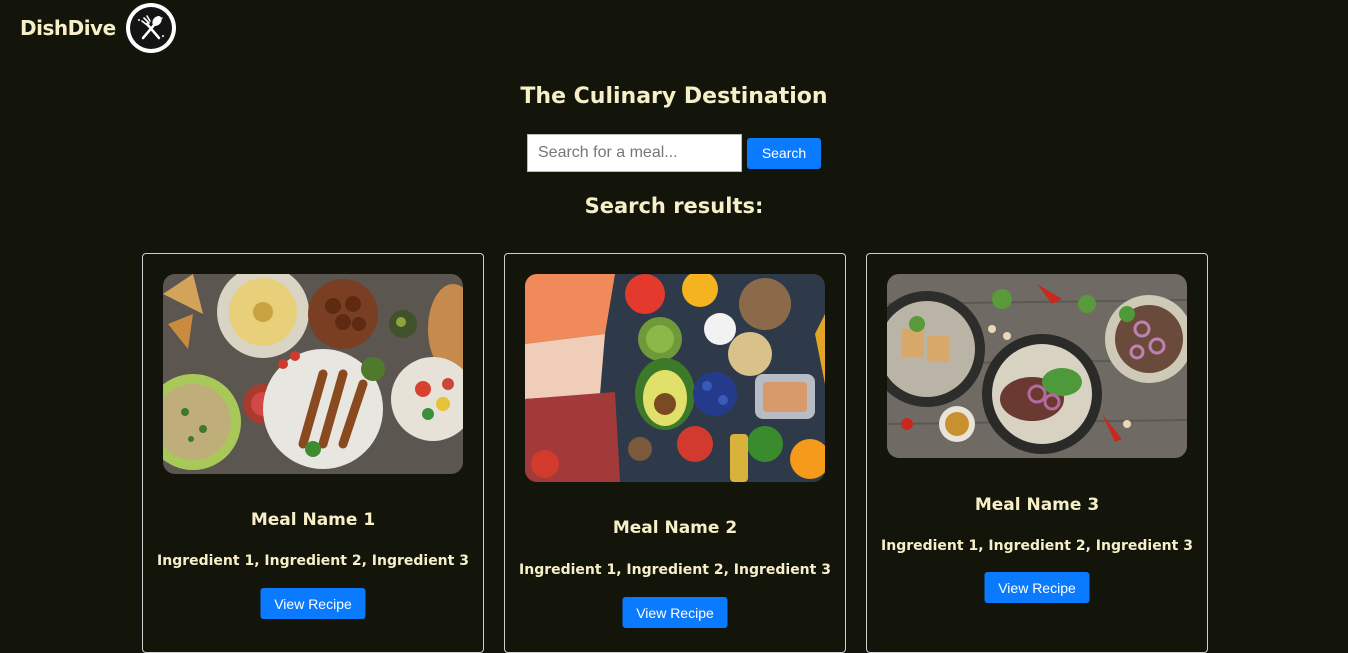  What do you see at coordinates (150, 28) in the screenshot?
I see `fork-spoon-icon` at bounding box center [150, 28].